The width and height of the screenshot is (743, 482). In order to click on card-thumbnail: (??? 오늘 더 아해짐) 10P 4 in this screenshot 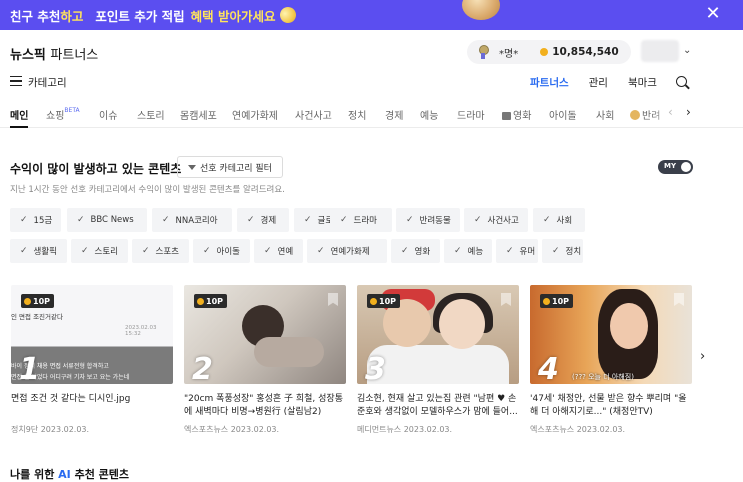, I will do `click(611, 334)`.